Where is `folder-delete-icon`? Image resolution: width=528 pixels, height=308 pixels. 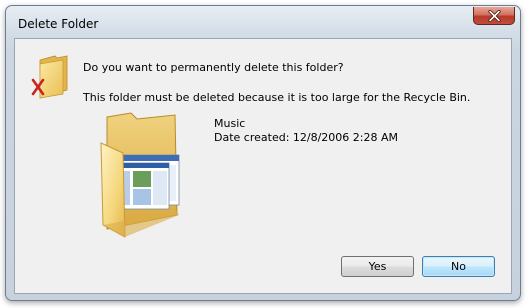
folder-delete-icon is located at coordinates (49, 77).